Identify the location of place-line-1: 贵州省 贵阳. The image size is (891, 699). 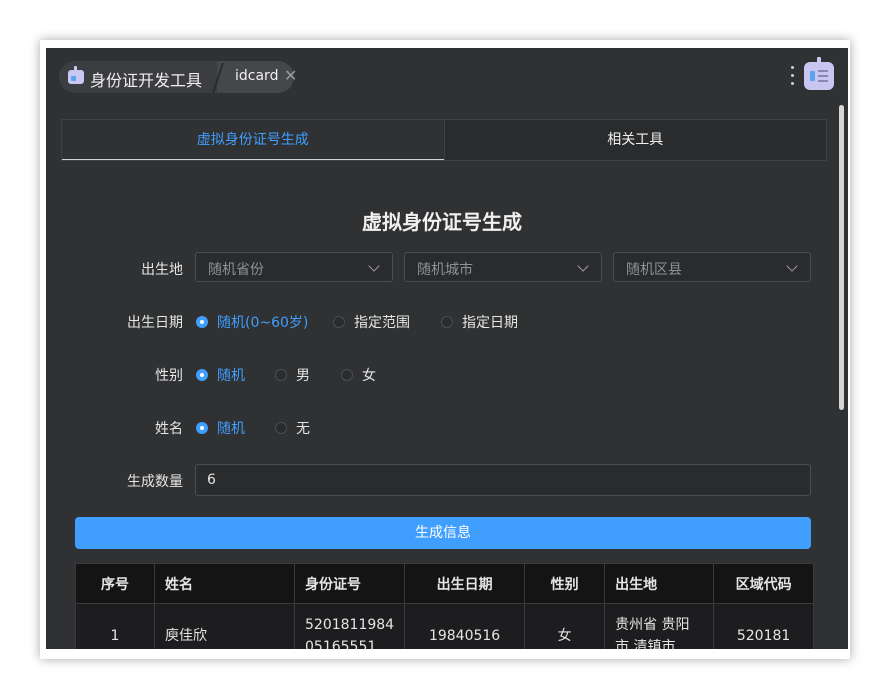
(652, 625).